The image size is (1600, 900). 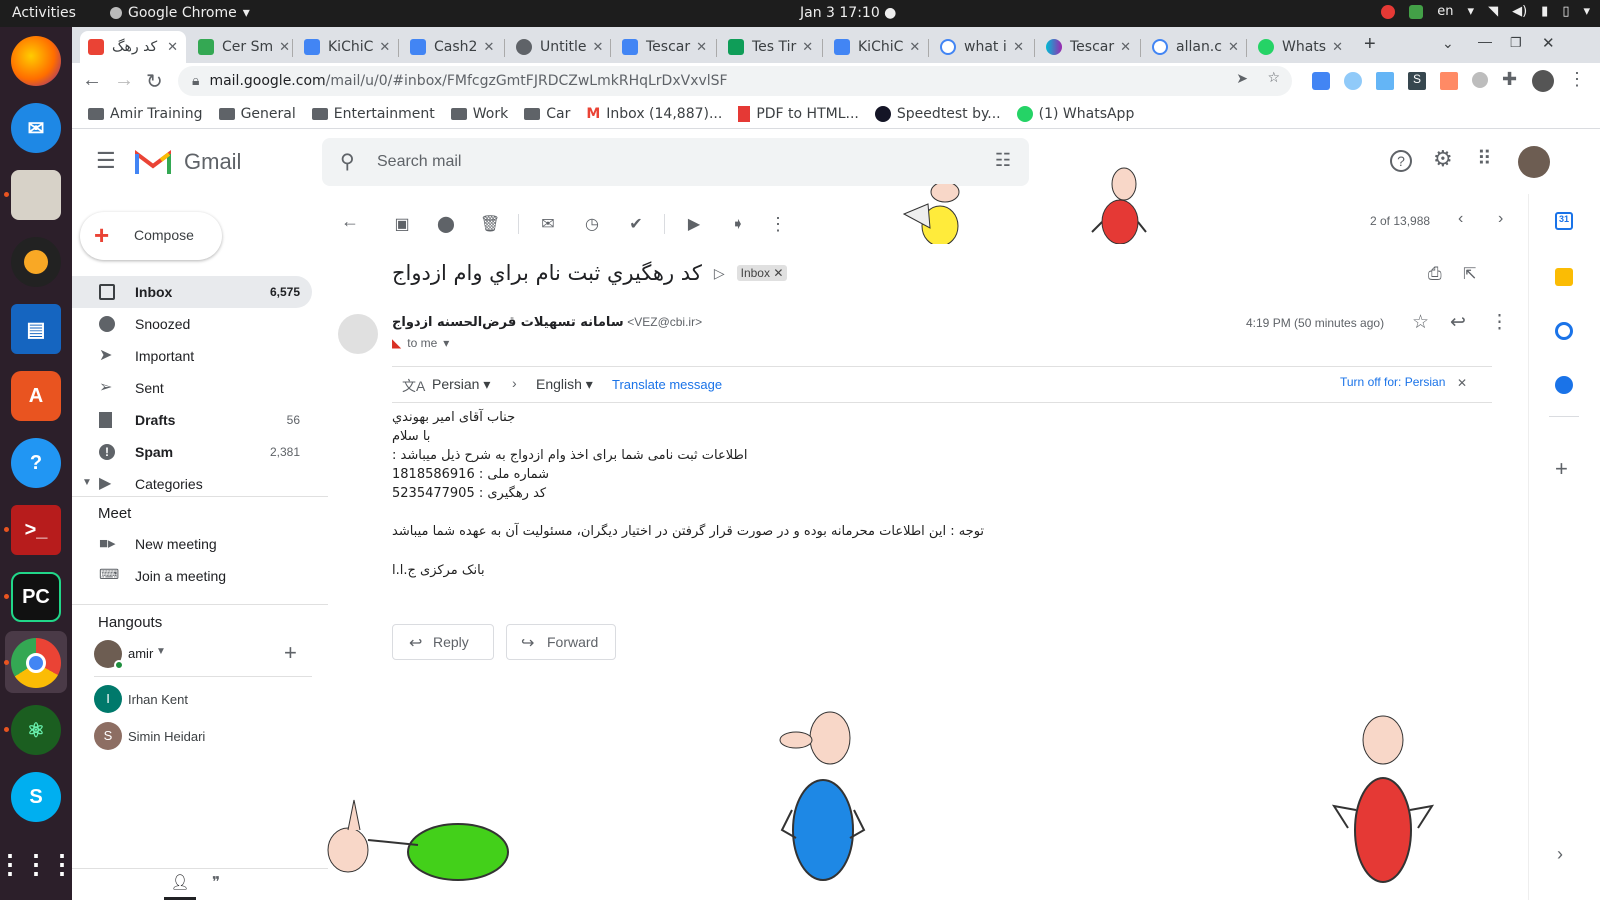 What do you see at coordinates (419, 162) in the screenshot?
I see `search-input: Search mail` at bounding box center [419, 162].